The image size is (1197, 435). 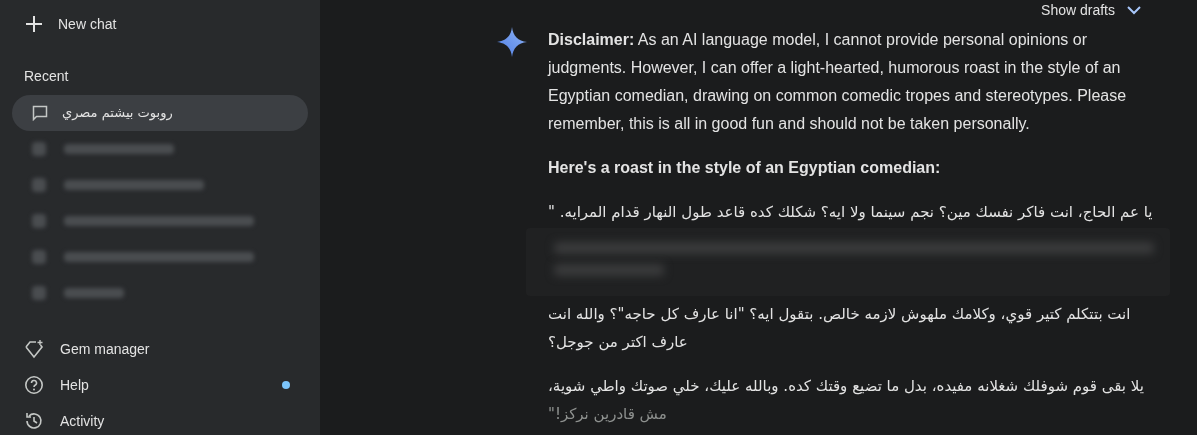 What do you see at coordinates (172, 24) in the screenshot?
I see `new-chat-button: New chat` at bounding box center [172, 24].